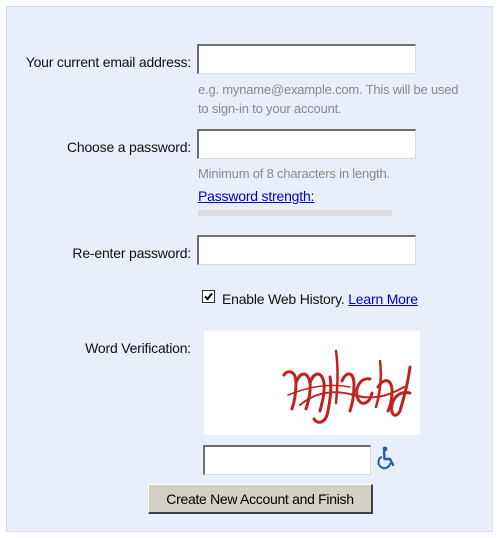 This screenshot has width=501, height=538. I want to click on password-strength-meter, so click(295, 213).